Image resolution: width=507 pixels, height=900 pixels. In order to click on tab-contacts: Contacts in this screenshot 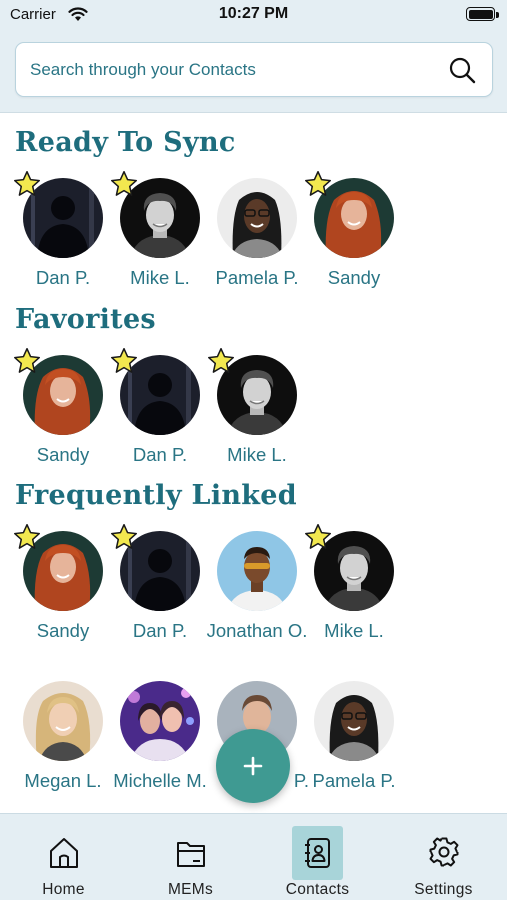, I will do `click(317, 857)`.